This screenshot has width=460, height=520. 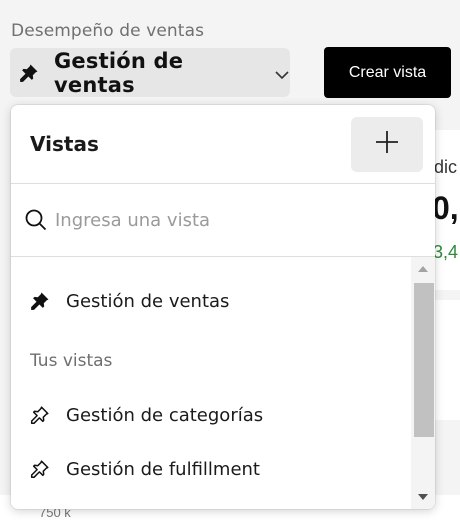 What do you see at coordinates (424, 360) in the screenshot?
I see `scrollbar-thumb` at bounding box center [424, 360].